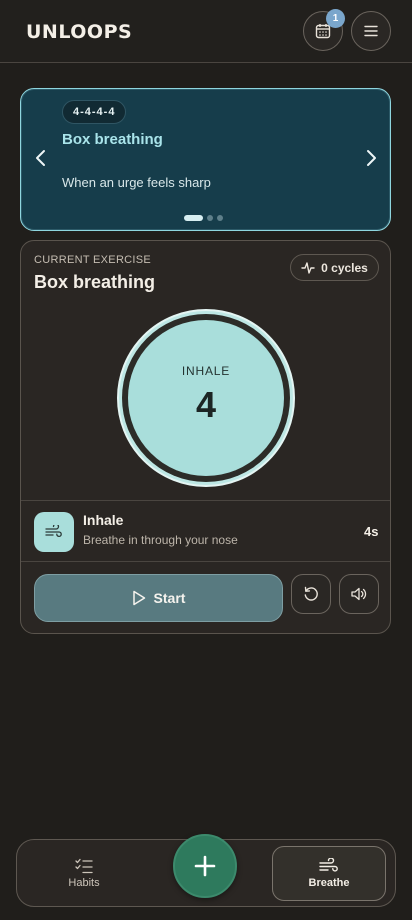  I want to click on checklist-icon, so click(84, 866).